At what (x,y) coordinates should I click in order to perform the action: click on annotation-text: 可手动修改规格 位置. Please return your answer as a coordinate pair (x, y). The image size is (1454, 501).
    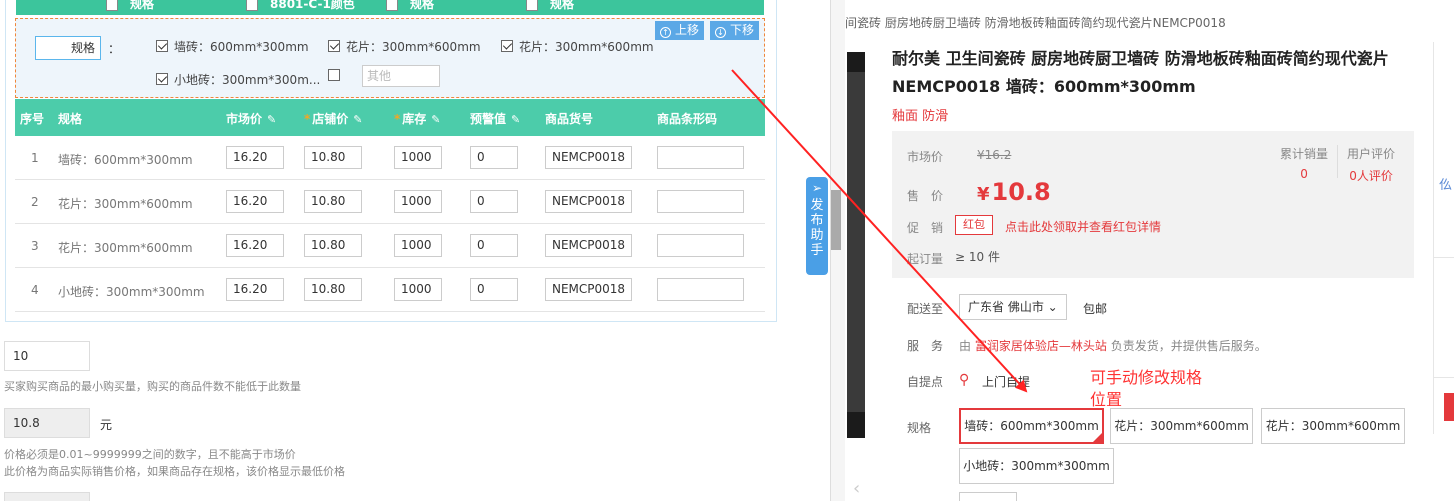
    Looking at the image, I should click on (1146, 388).